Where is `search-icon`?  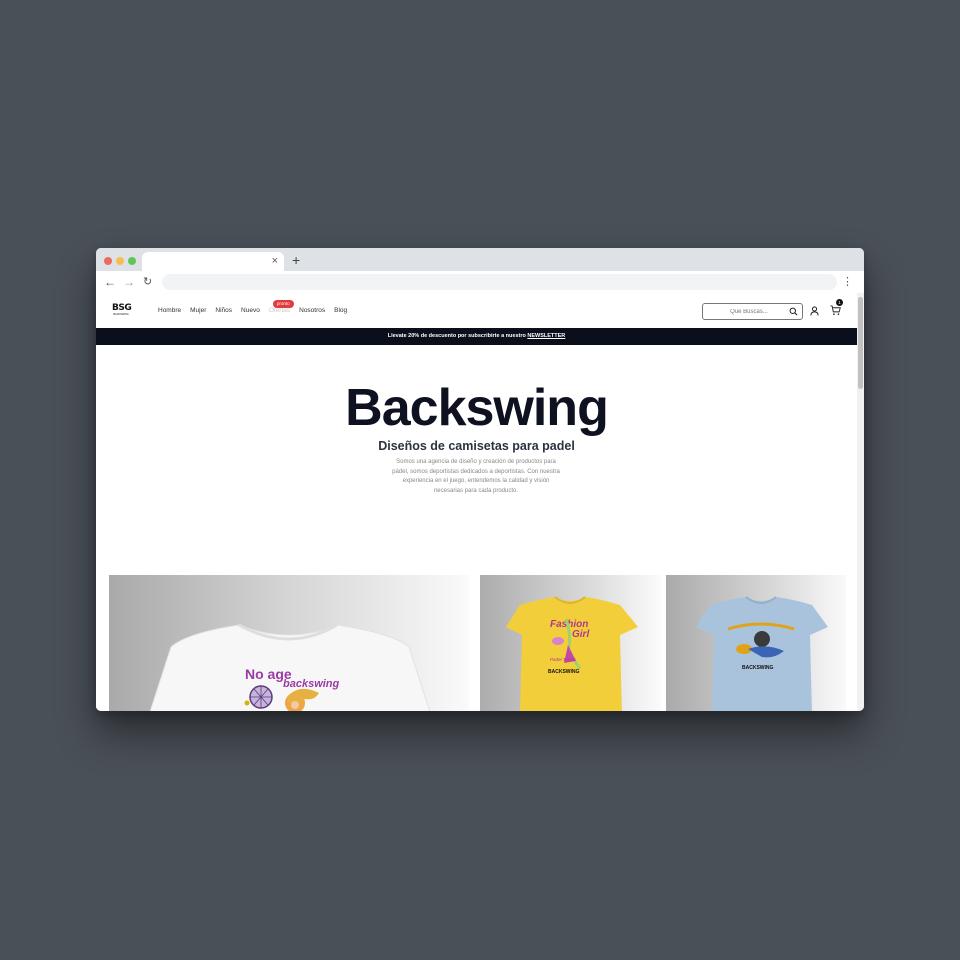 search-icon is located at coordinates (793, 311).